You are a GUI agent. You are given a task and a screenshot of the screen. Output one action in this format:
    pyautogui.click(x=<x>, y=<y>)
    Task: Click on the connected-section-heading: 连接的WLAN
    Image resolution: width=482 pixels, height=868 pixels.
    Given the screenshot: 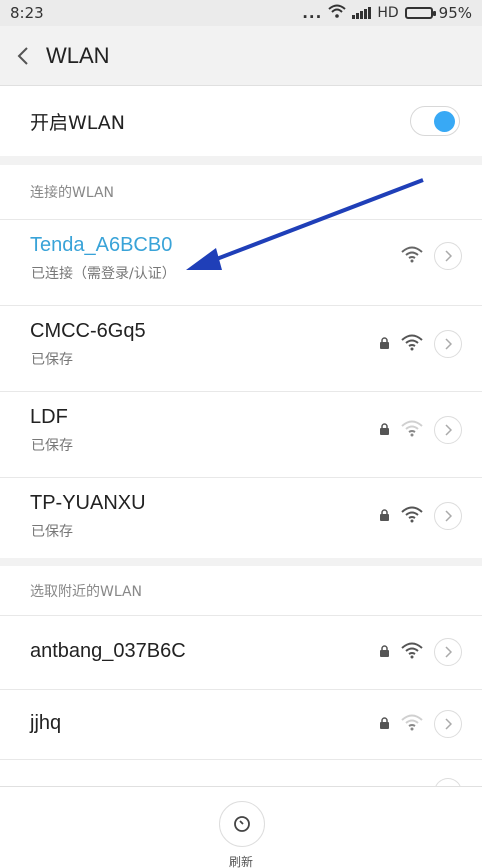 What is the action you would take?
    pyautogui.click(x=241, y=192)
    